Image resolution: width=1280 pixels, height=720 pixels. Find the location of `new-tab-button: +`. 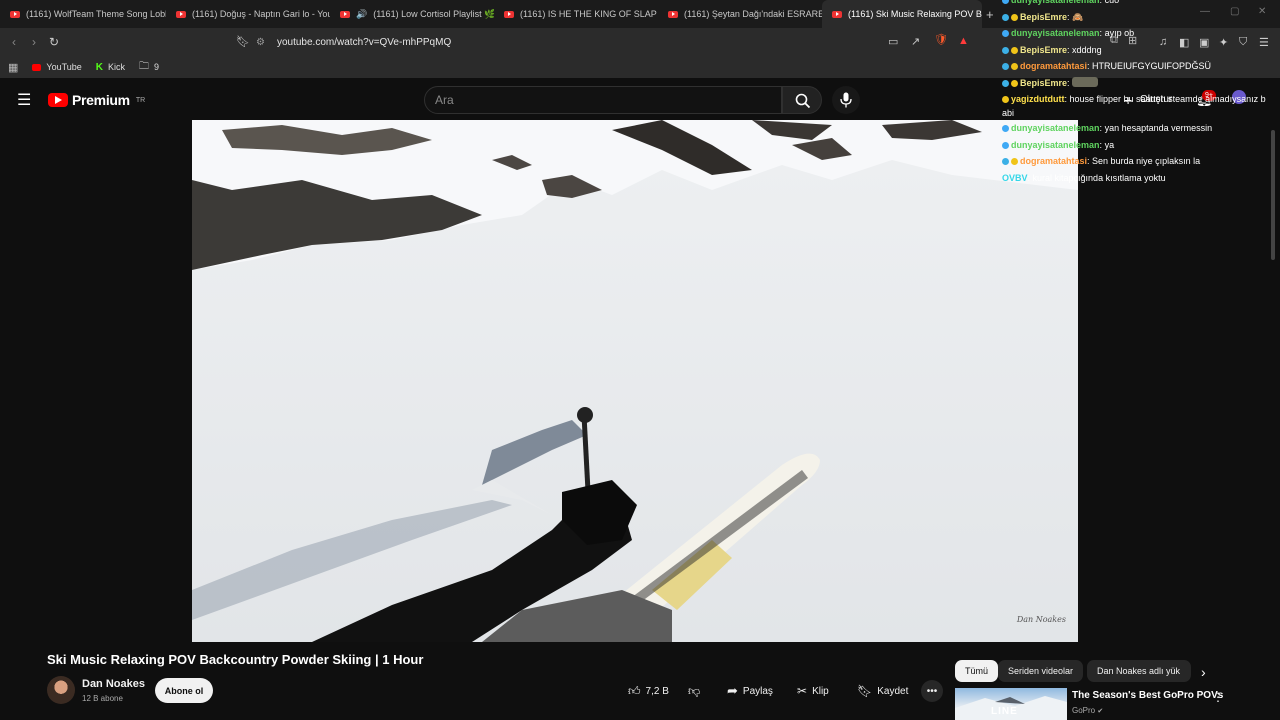

new-tab-button: + is located at coordinates (992, 14).